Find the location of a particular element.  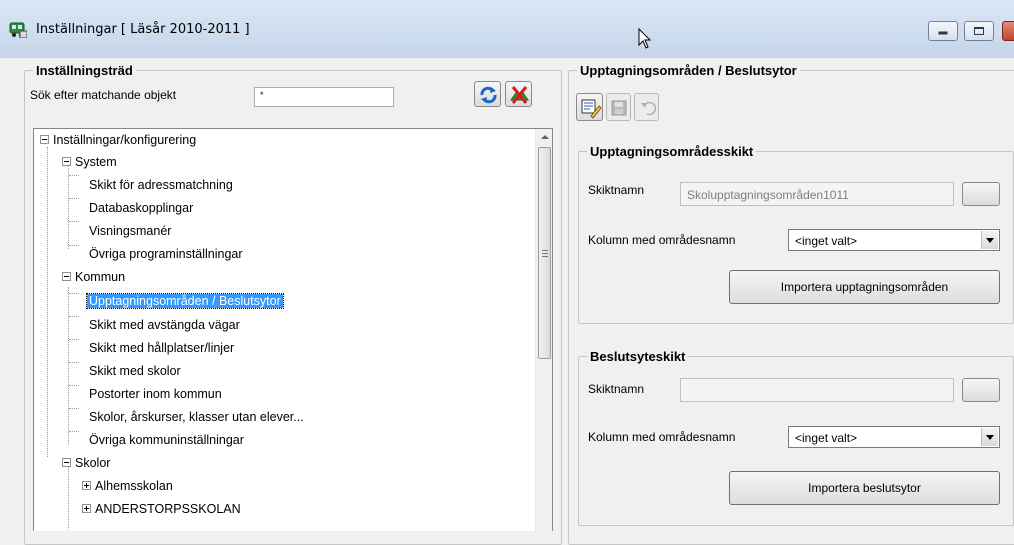

minimize-button is located at coordinates (943, 31).